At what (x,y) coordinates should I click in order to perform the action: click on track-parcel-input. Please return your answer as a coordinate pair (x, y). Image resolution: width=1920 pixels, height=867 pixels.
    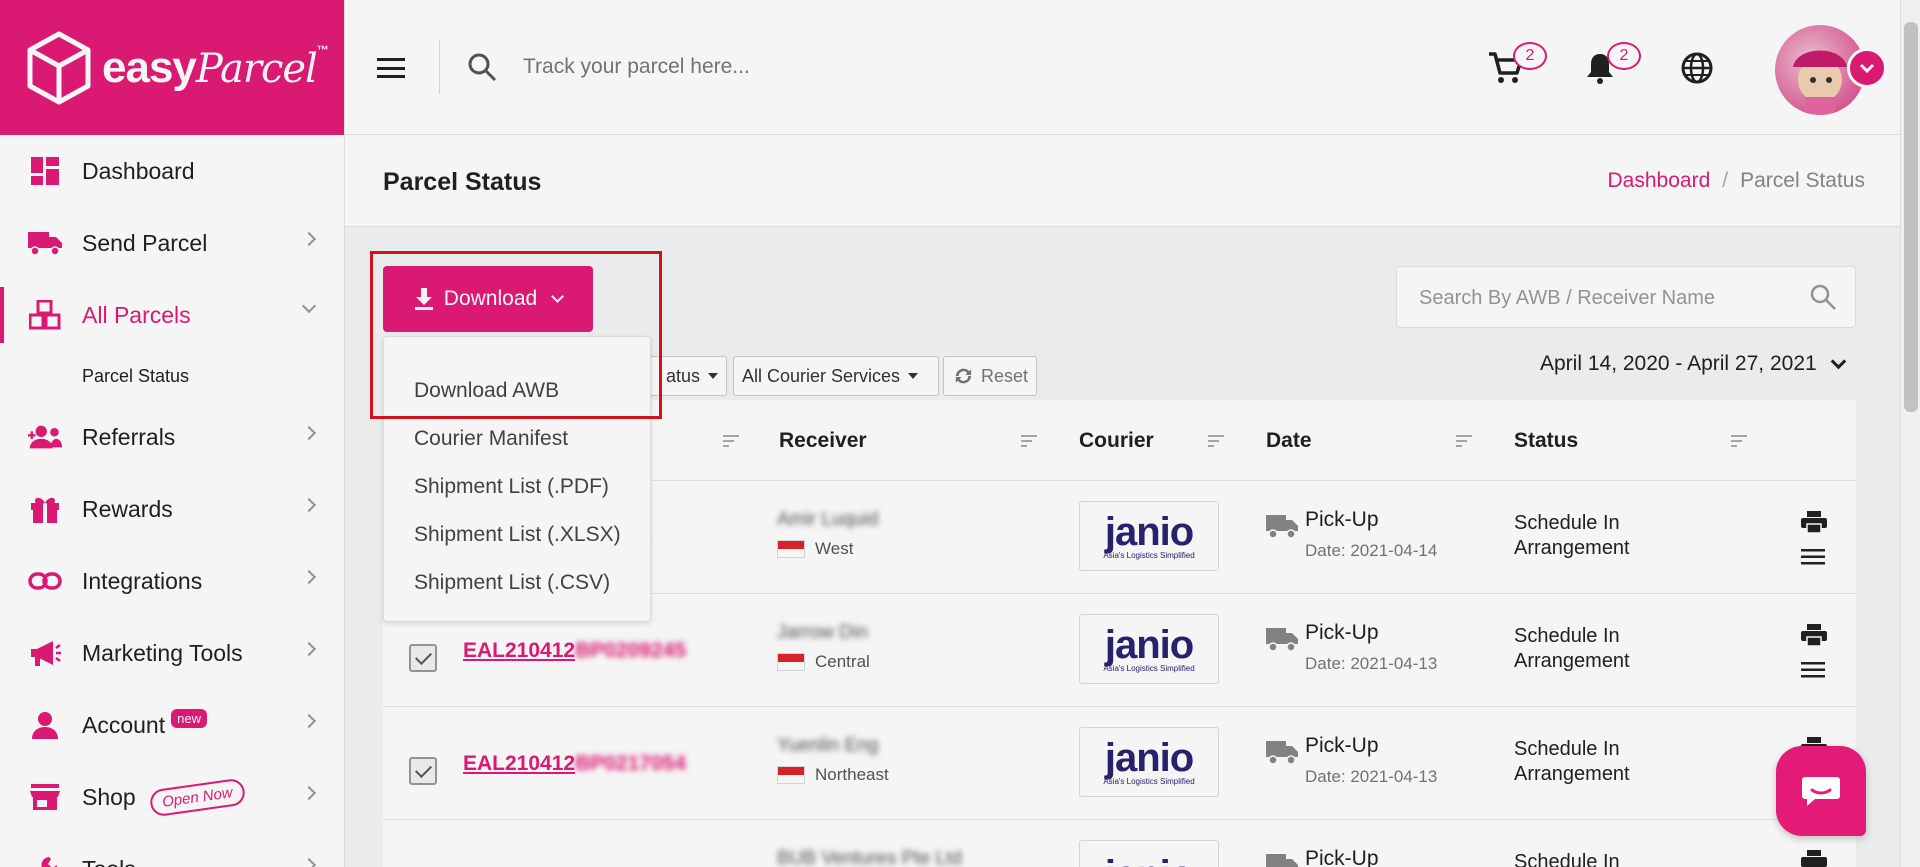
    Looking at the image, I should click on (803, 67).